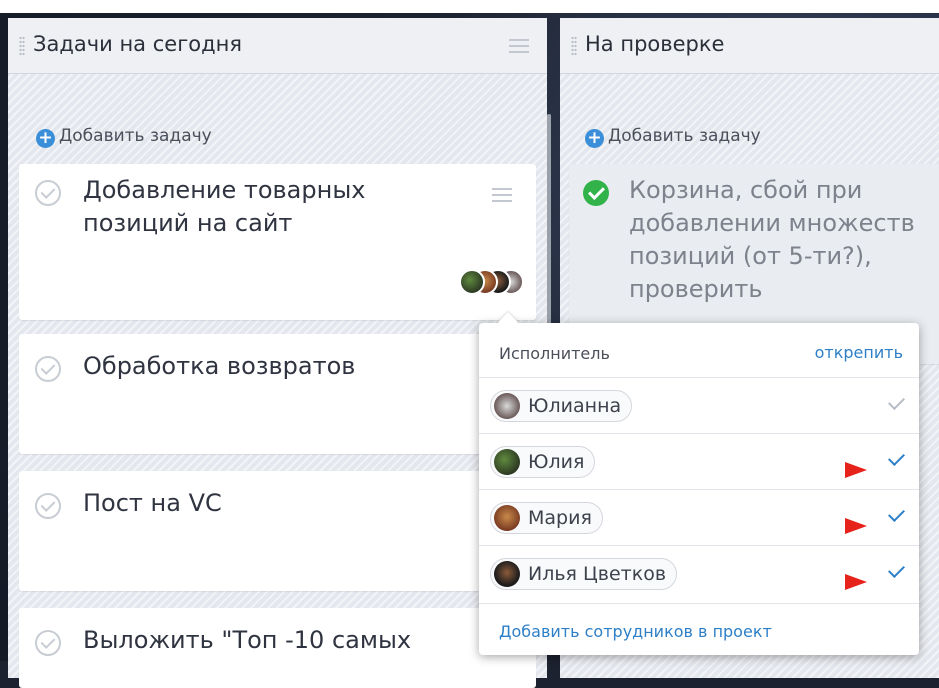 This screenshot has height=688, width=939. Describe the element at coordinates (277, 531) in the screenshot. I see `task-card: Пост на VC` at that location.